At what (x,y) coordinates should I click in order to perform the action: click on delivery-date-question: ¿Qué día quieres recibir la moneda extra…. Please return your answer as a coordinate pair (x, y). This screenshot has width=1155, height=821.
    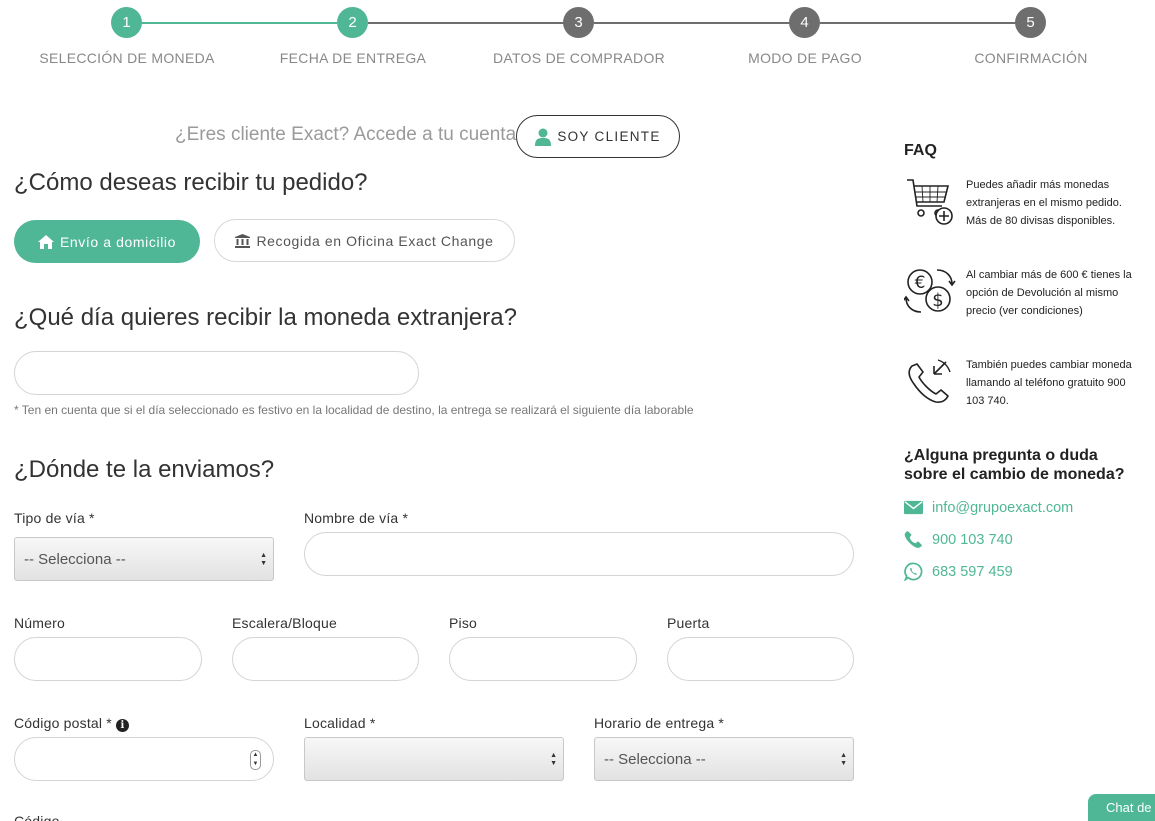
    Looking at the image, I should click on (265, 317).